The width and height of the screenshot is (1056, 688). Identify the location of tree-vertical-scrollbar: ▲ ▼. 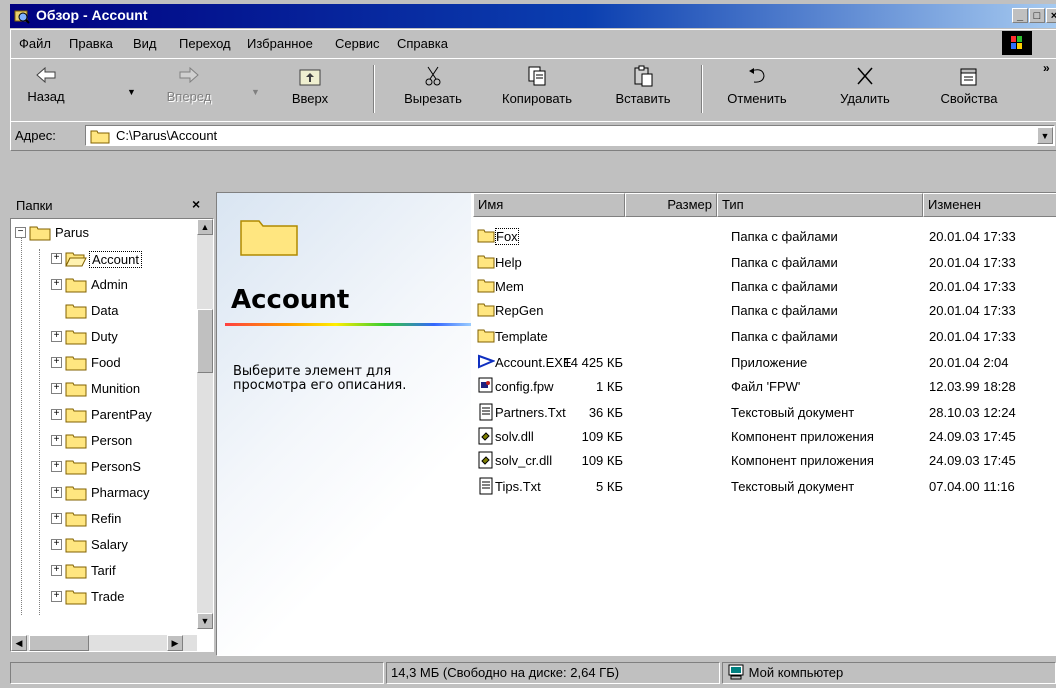
(205, 424).